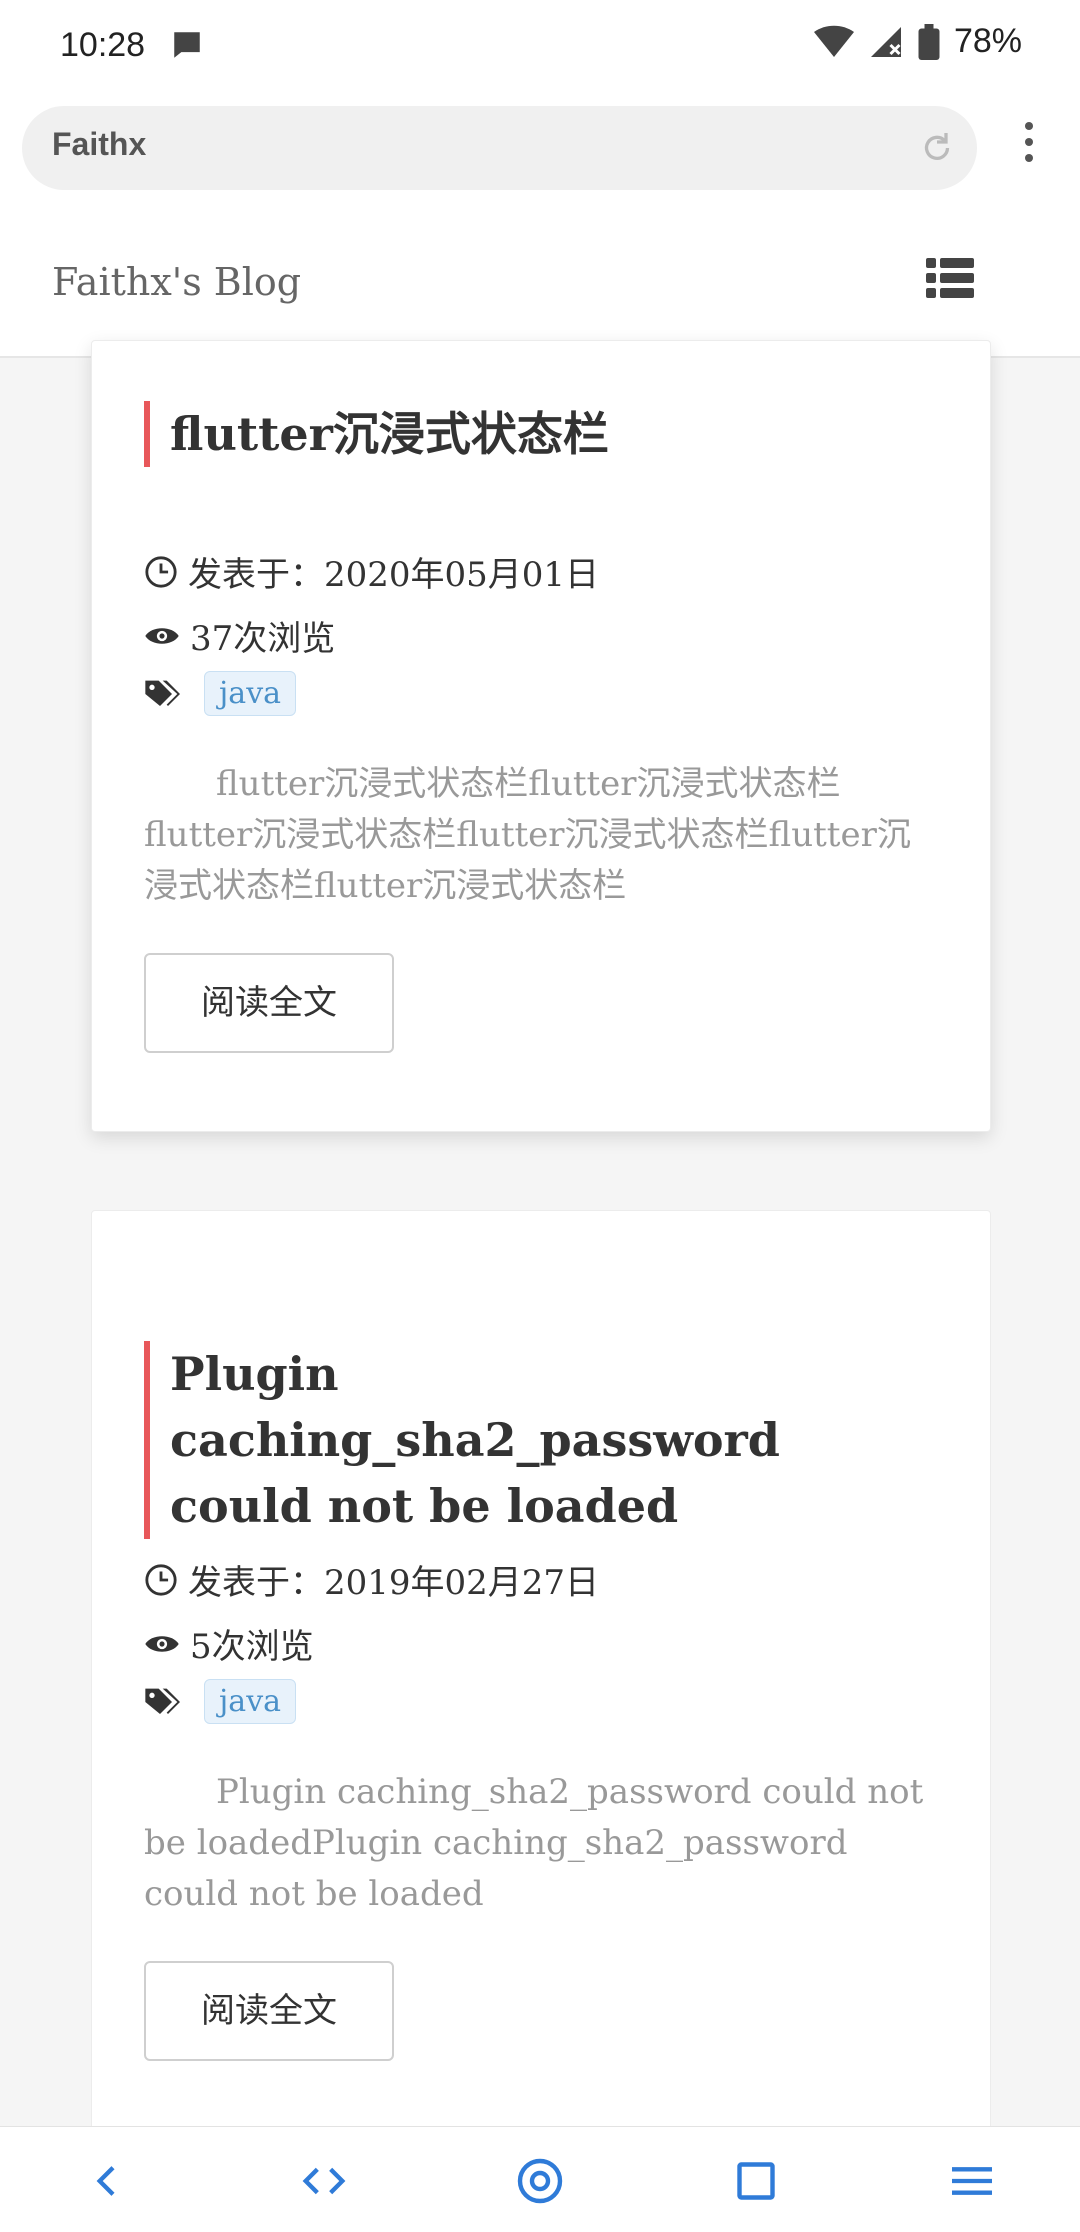  Describe the element at coordinates (394, 575) in the screenshot. I see `post-date-text: 发表于：2020年05月01日` at that location.